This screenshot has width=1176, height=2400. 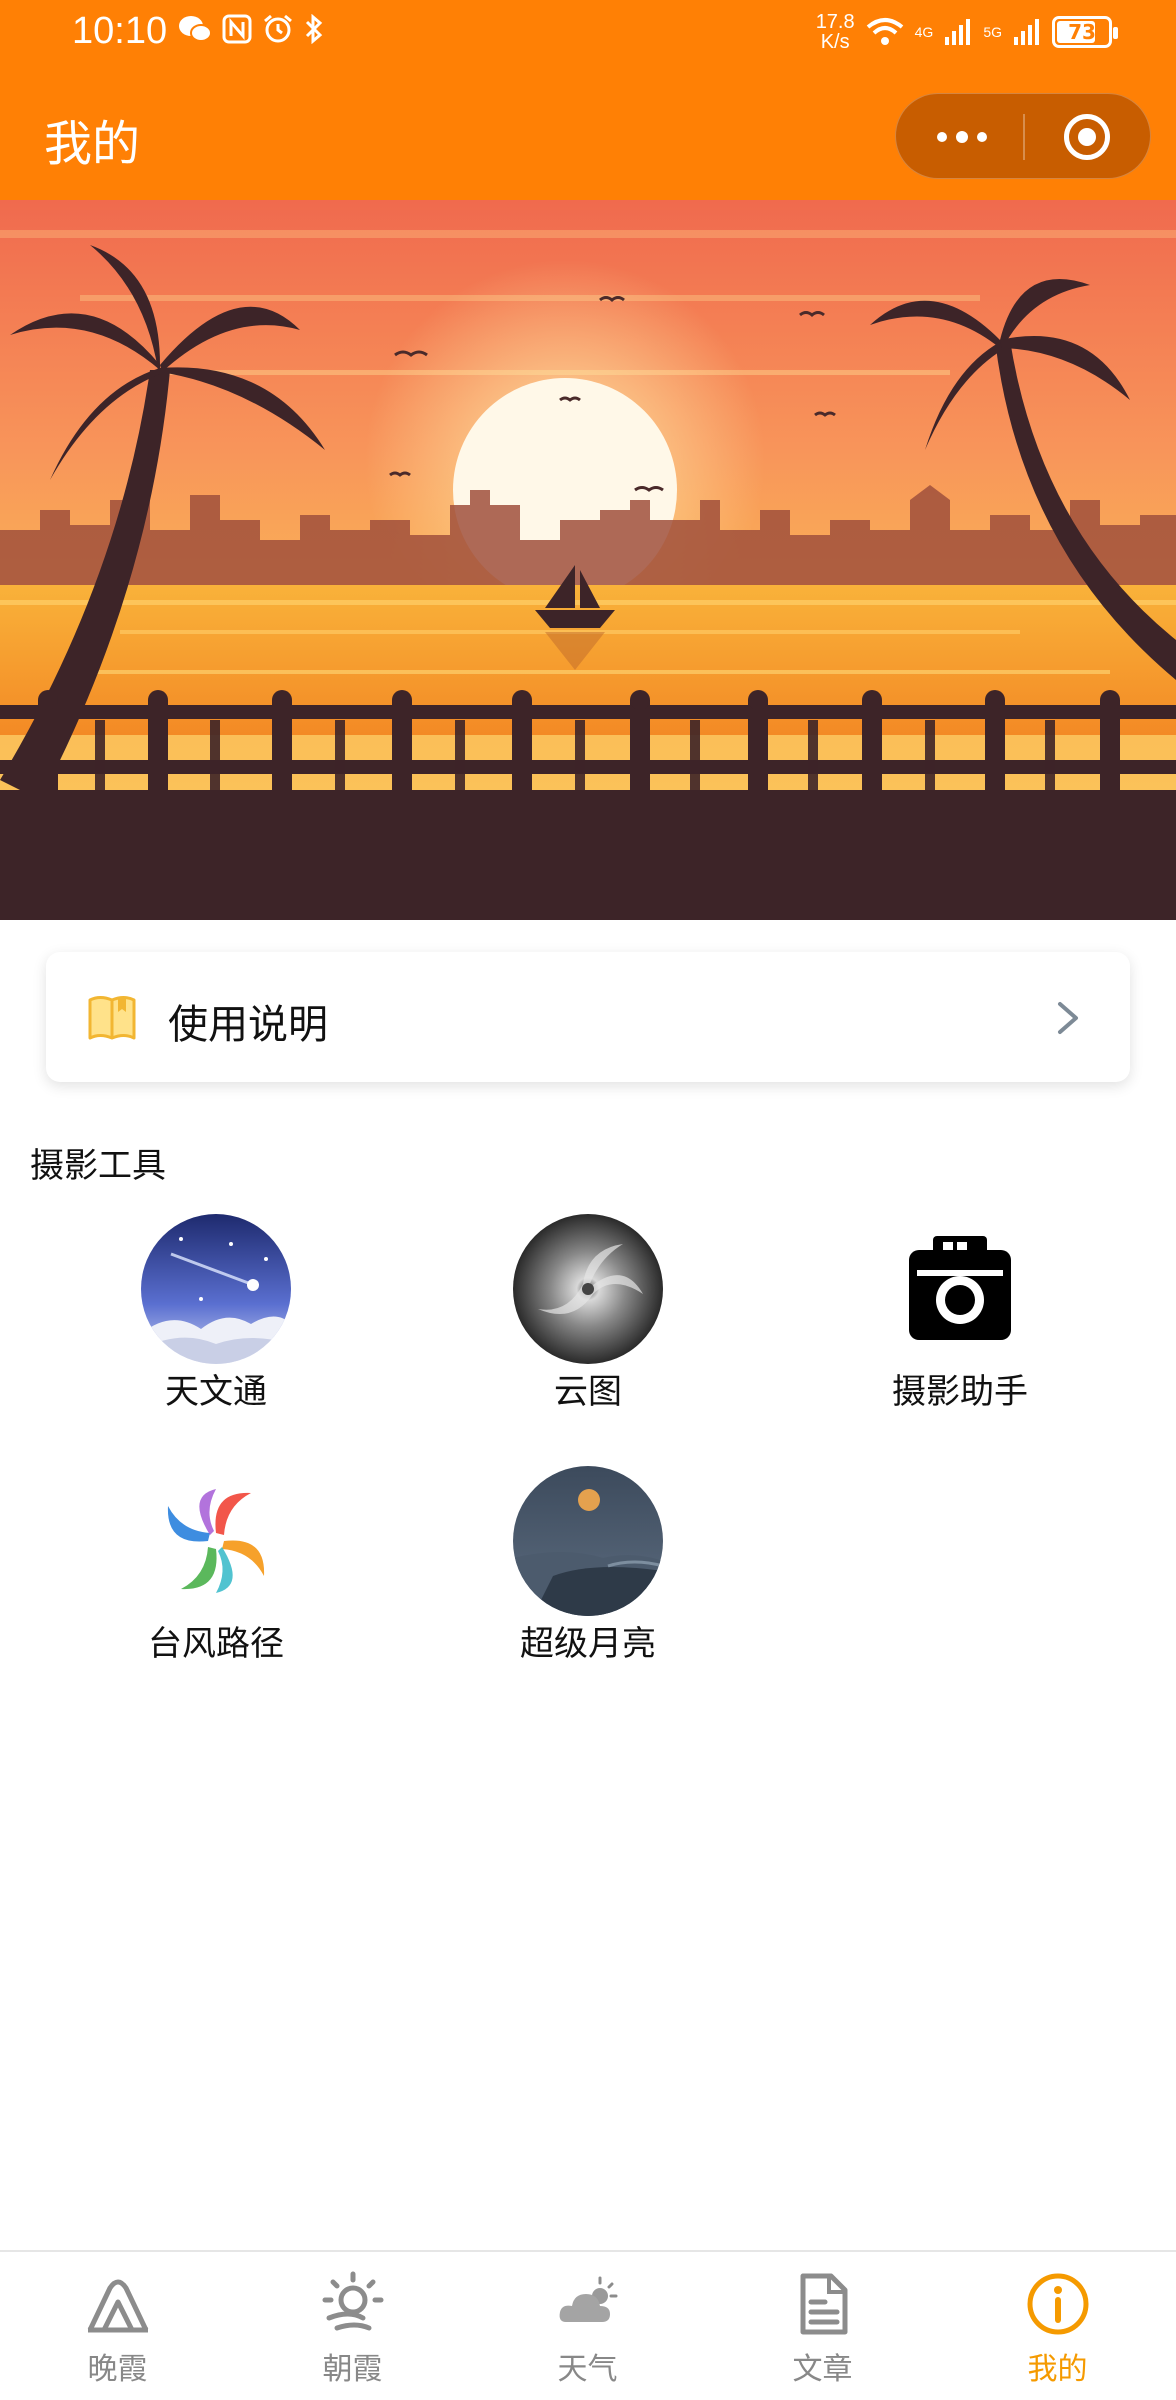 I want to click on more-dots-icon, so click(x=961, y=137).